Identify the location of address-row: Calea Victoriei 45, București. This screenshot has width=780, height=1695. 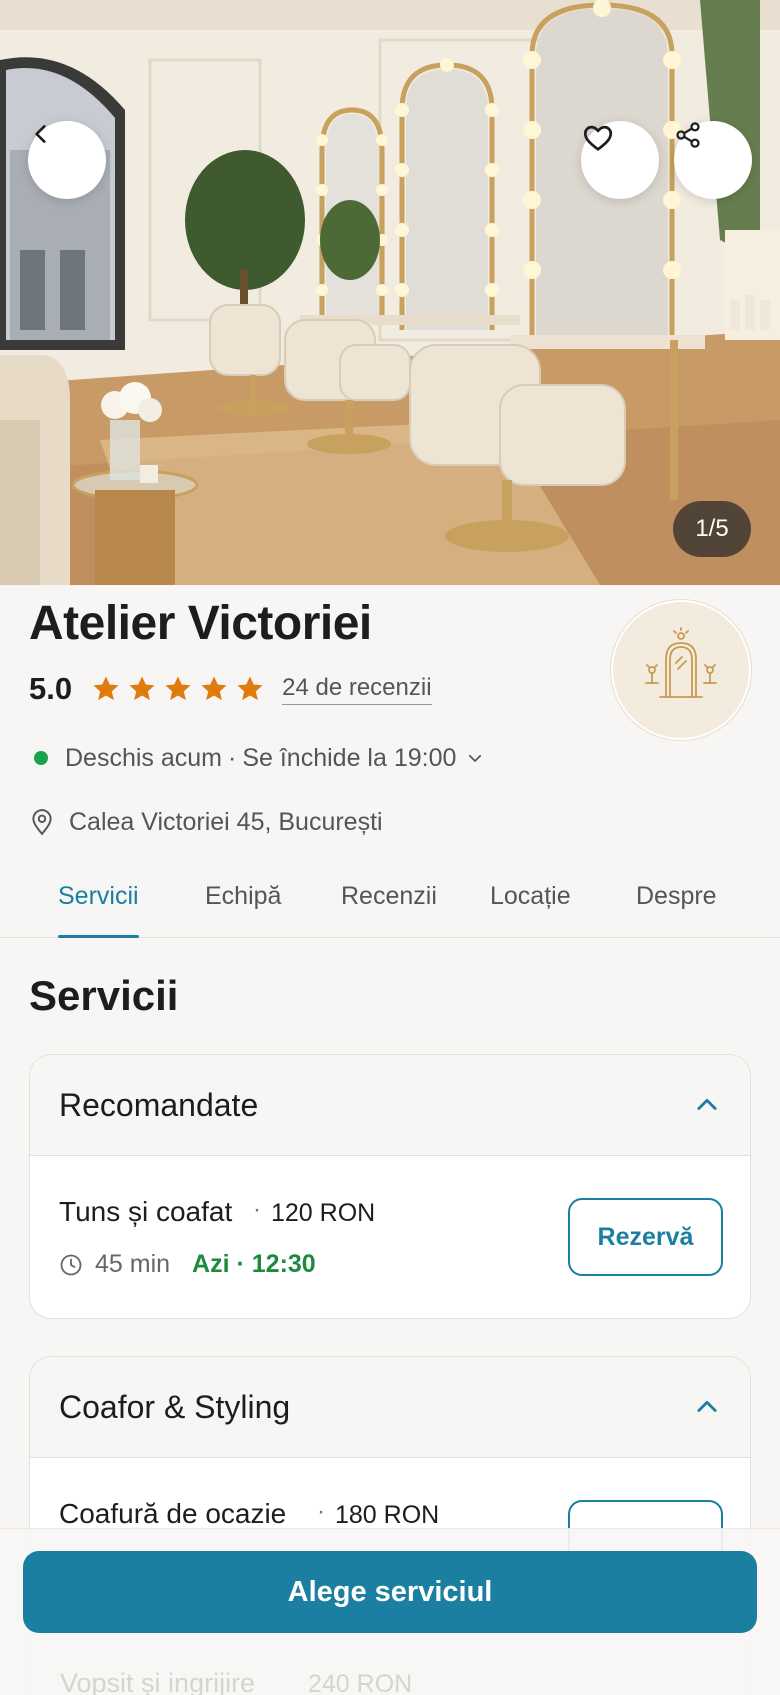
(206, 822).